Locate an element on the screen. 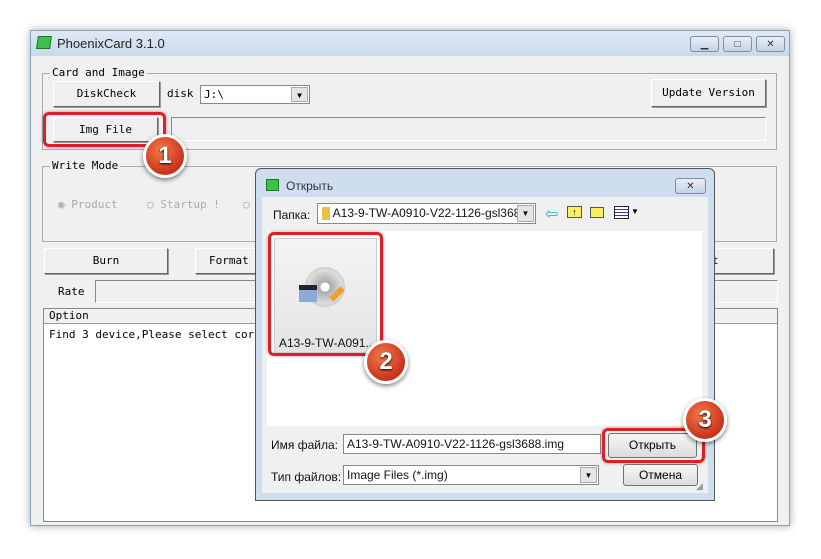  minimize-button: ▁ is located at coordinates (704, 44).